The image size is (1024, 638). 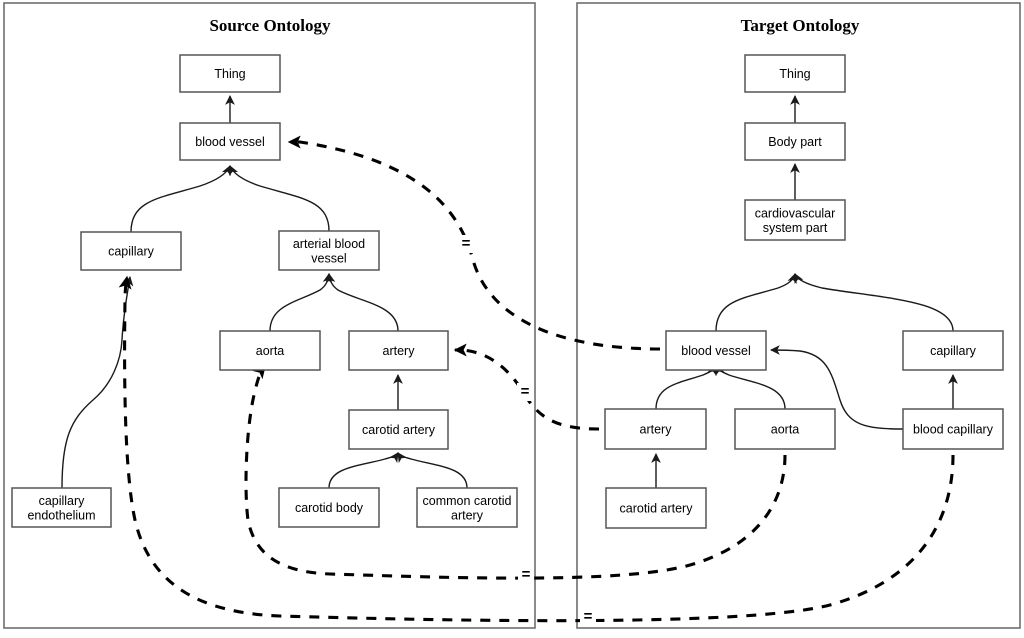 I want to click on node-t_thing: Thing, so click(x=795, y=73).